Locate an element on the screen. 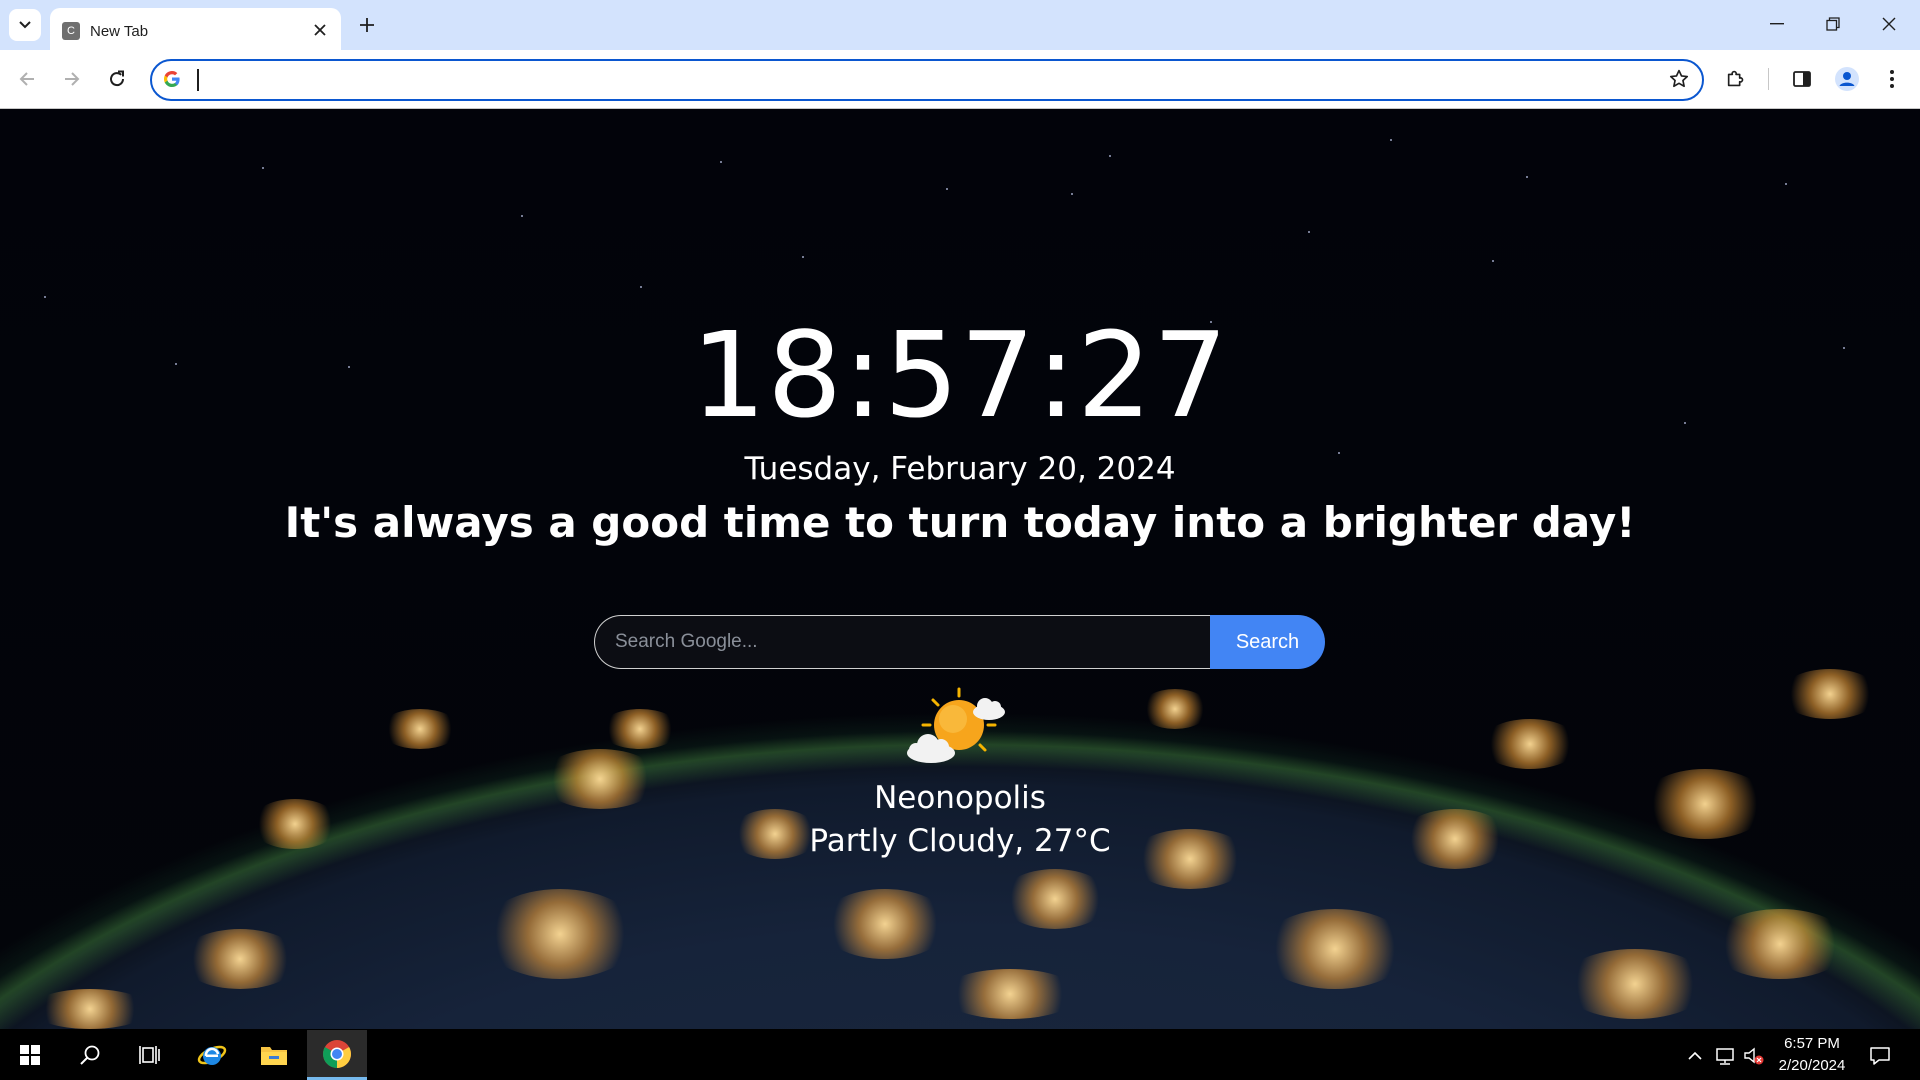 The width and height of the screenshot is (1920, 1080). new-tab-button is located at coordinates (367, 25).